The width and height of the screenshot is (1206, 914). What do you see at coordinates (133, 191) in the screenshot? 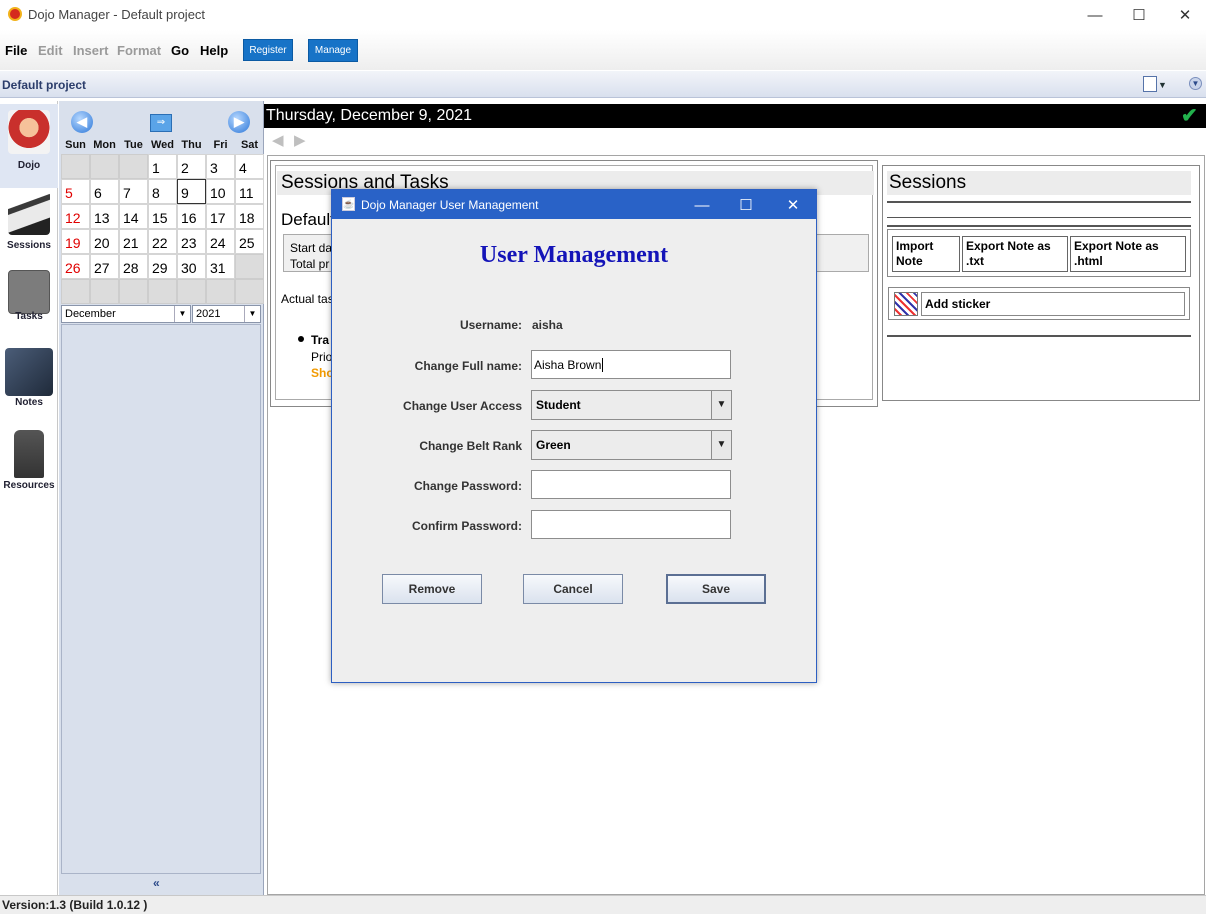
I see `calendar-day-cell: 7` at bounding box center [133, 191].